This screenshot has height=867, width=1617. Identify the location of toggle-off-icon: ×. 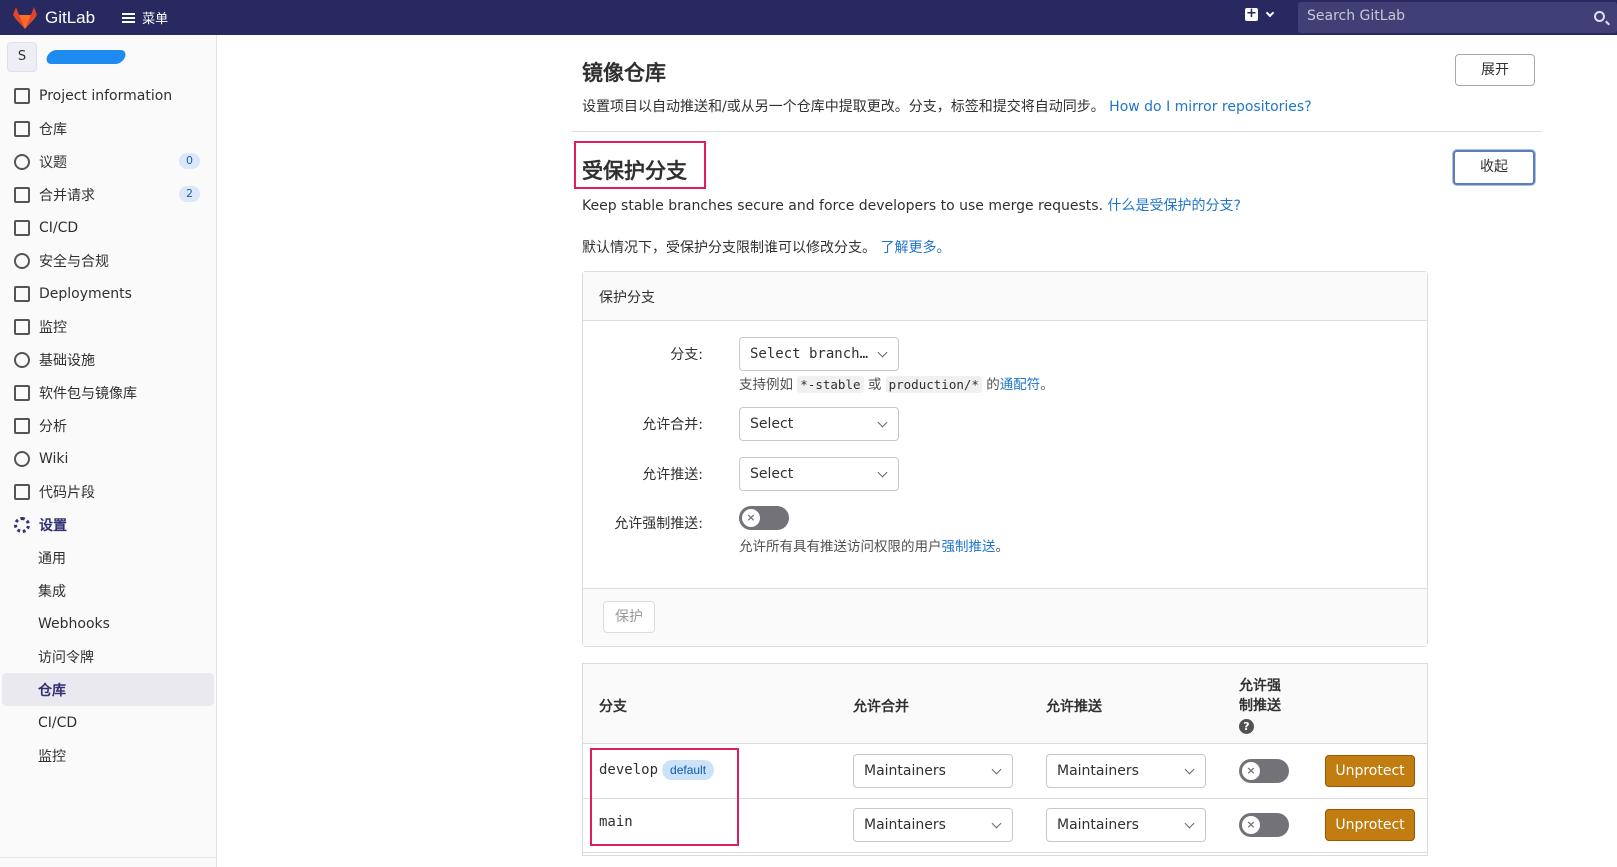
(1251, 825).